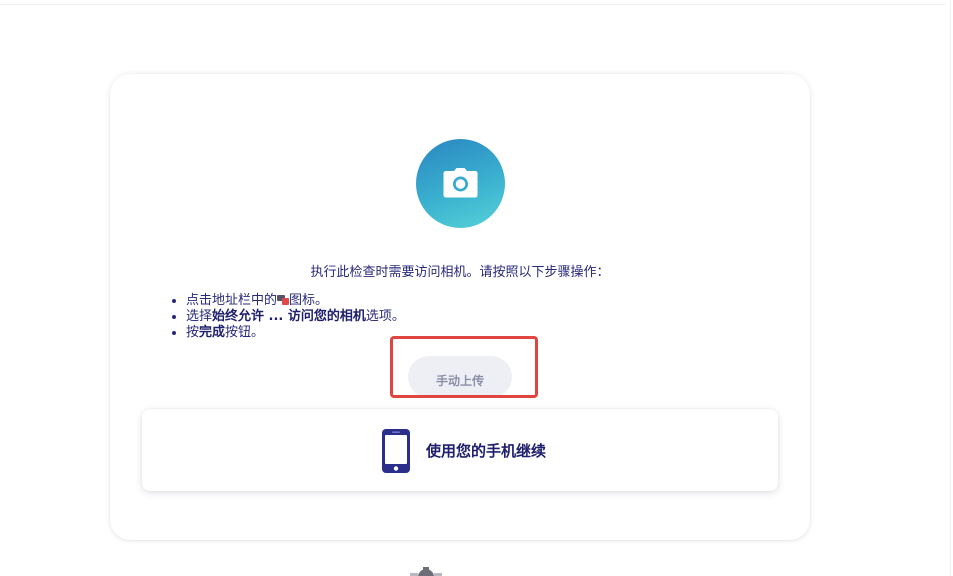 This screenshot has width=953, height=576. I want to click on step3-emphasis: 完成, so click(212, 332).